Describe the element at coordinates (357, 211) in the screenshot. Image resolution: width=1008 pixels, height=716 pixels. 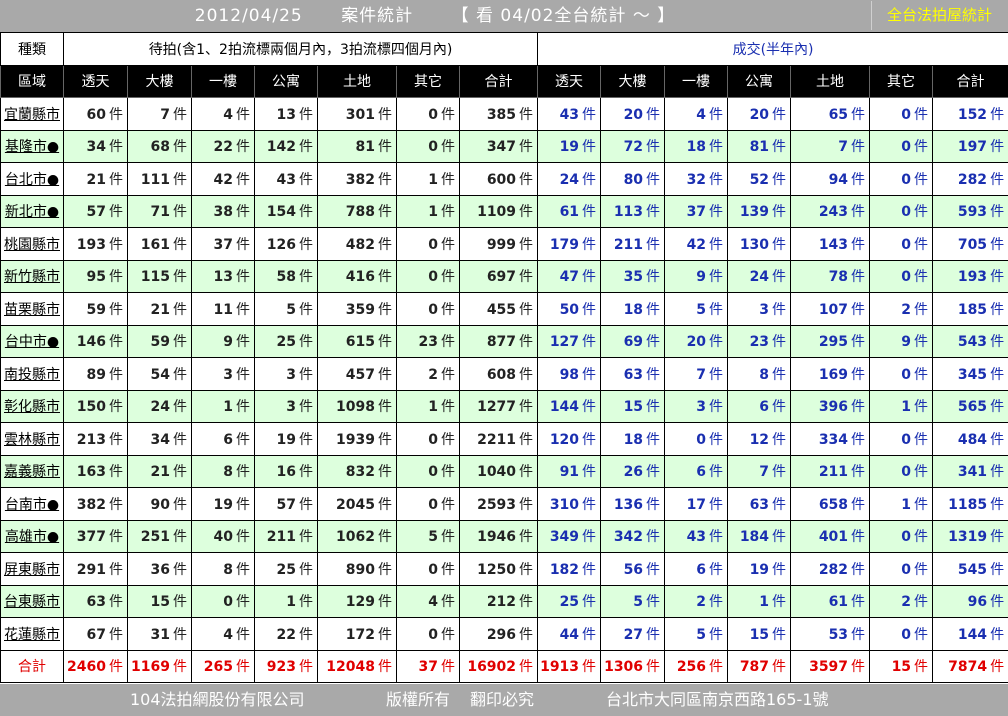
I see `count-cell: 788 件` at that location.